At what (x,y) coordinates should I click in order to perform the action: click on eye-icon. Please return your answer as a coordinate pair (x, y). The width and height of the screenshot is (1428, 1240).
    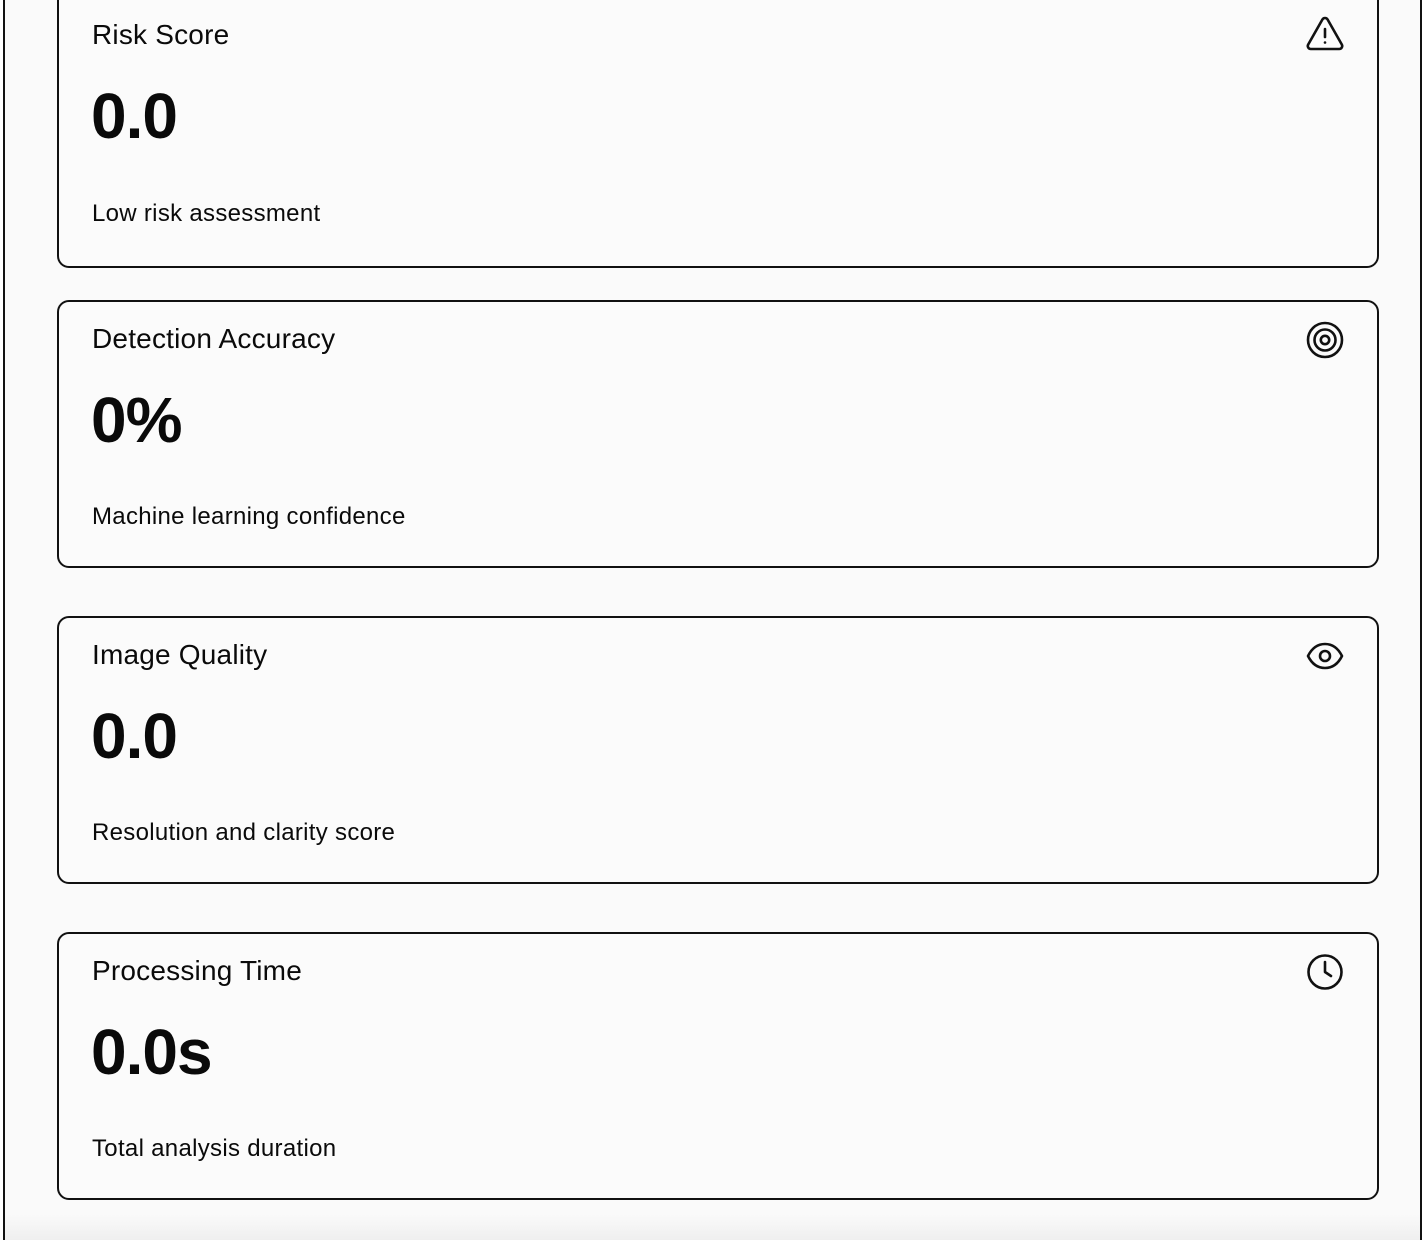
    Looking at the image, I should click on (1325, 656).